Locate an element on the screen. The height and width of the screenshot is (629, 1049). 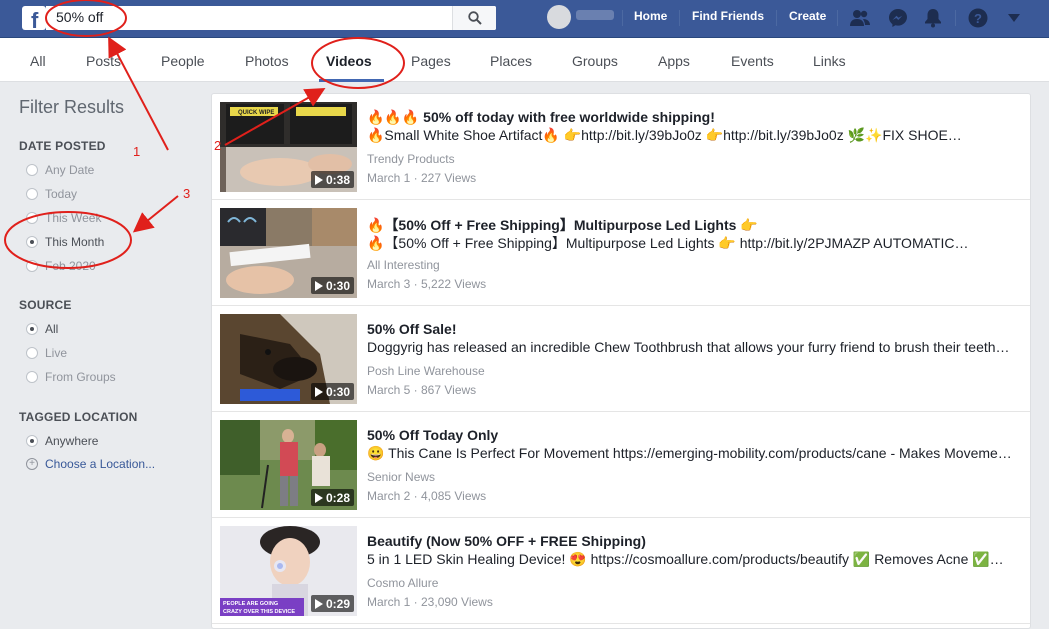
notifications-icon is located at coordinates (933, 18).